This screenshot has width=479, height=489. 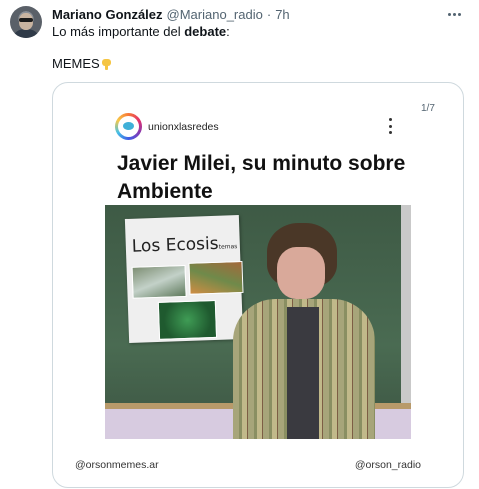 What do you see at coordinates (387, 465) in the screenshot?
I see `credit-right: @orson_radio` at bounding box center [387, 465].